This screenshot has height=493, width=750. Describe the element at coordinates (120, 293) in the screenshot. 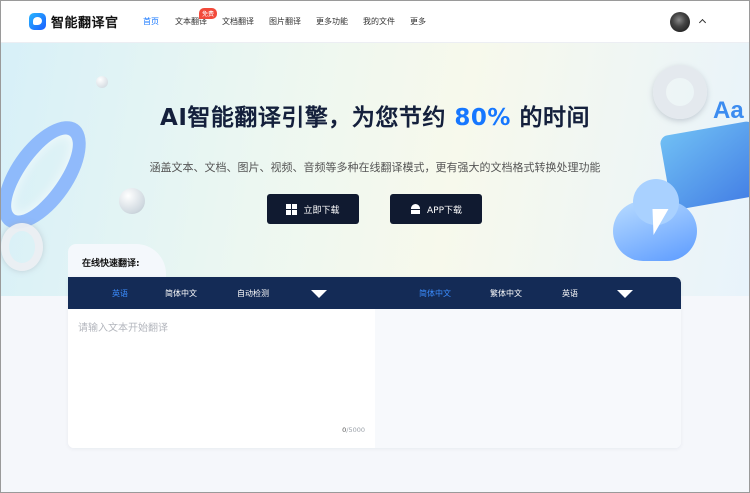

I see `source-lang-english: 英语` at that location.